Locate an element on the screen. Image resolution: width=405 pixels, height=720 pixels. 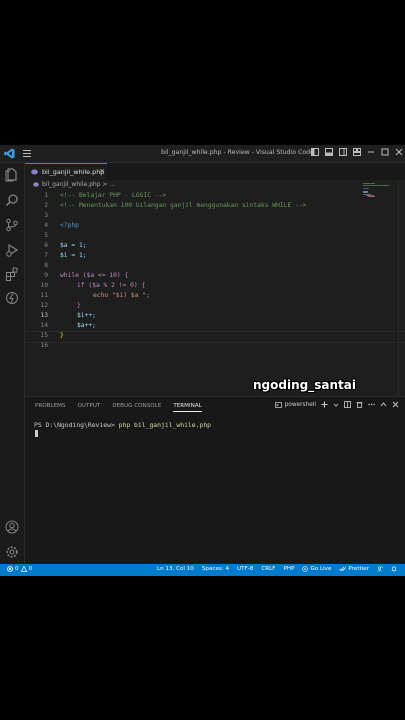
minimap is located at coordinates (377, 191).